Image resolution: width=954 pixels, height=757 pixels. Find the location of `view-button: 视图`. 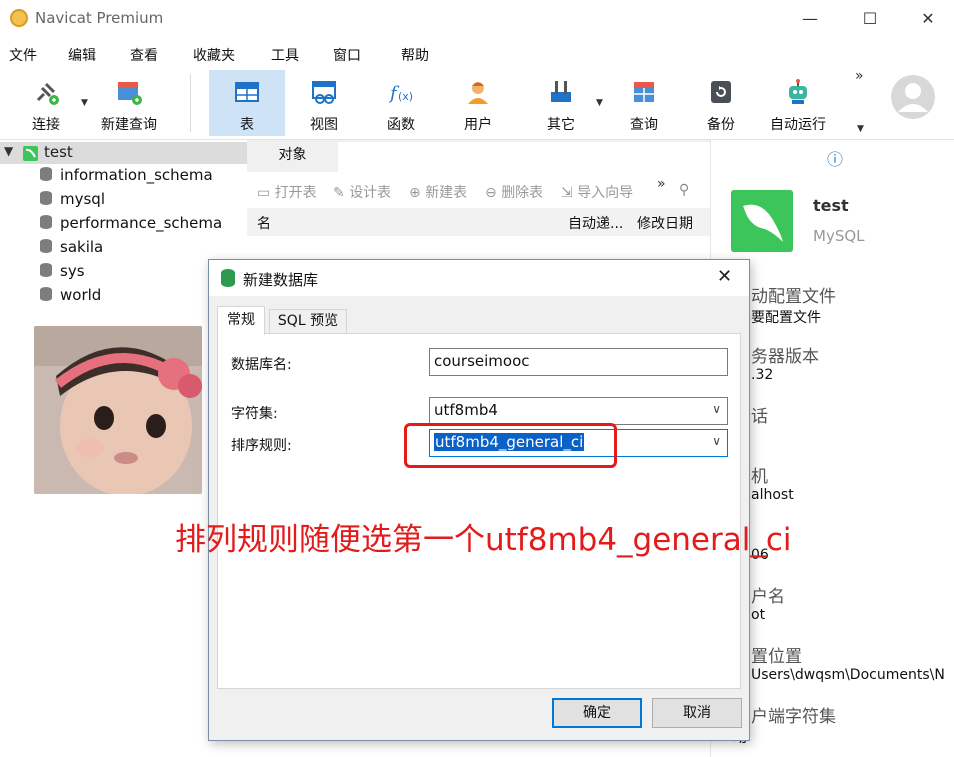

view-button: 视图 is located at coordinates (324, 103).